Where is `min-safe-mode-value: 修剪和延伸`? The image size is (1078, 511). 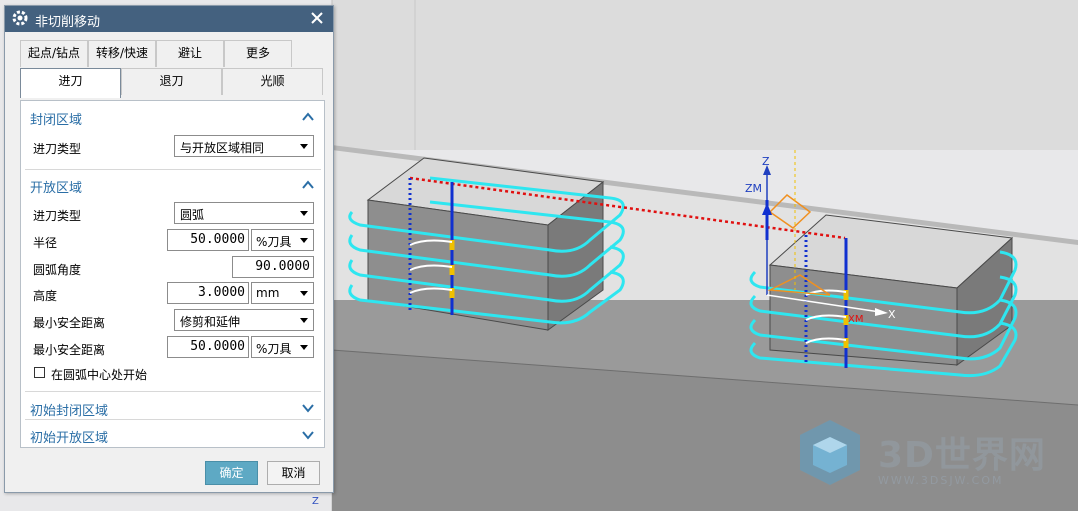
min-safe-mode-value: 修剪和延伸 is located at coordinates (210, 322).